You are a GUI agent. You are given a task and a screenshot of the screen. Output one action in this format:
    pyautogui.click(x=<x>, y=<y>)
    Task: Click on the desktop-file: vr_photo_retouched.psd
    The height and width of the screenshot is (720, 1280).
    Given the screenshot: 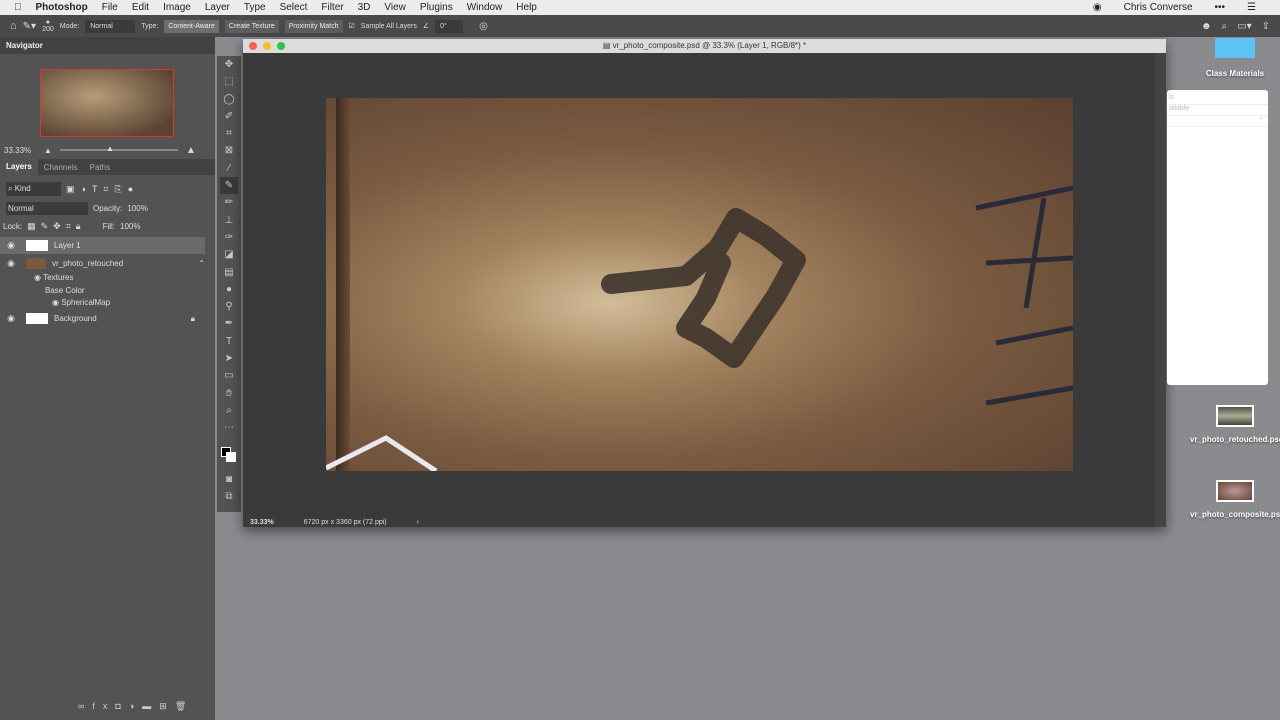 What is the action you would take?
    pyautogui.click(x=1235, y=424)
    